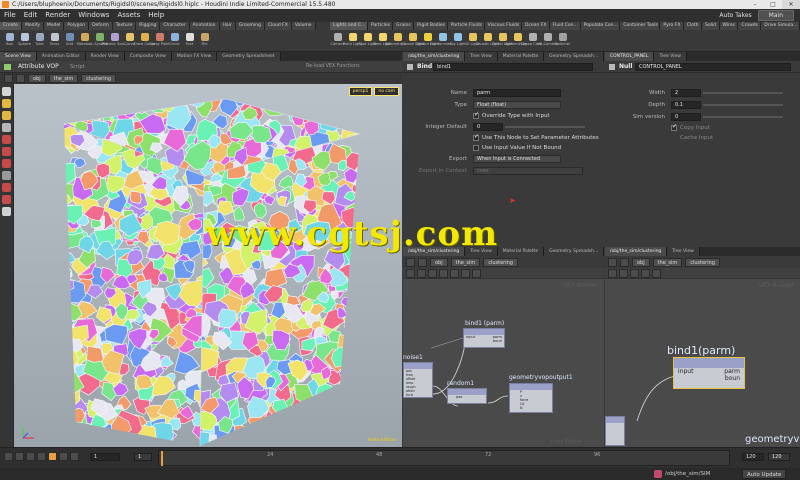 The image size is (800, 480). What do you see at coordinates (6, 91) in the screenshot?
I see `select-tool-icon` at bounding box center [6, 91].